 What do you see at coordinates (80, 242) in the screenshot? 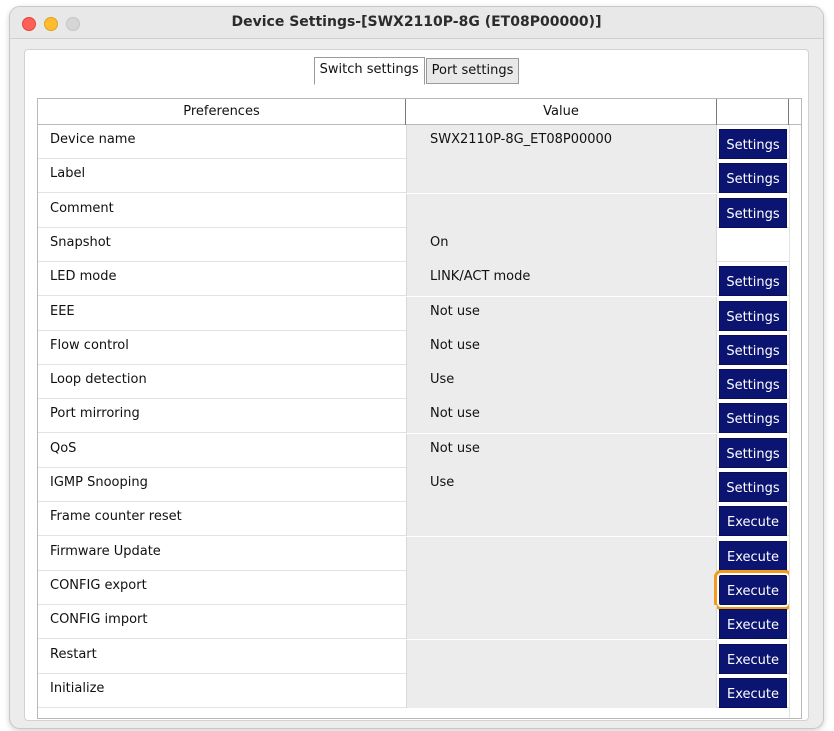
I see `preference-name: Snapshot` at bounding box center [80, 242].